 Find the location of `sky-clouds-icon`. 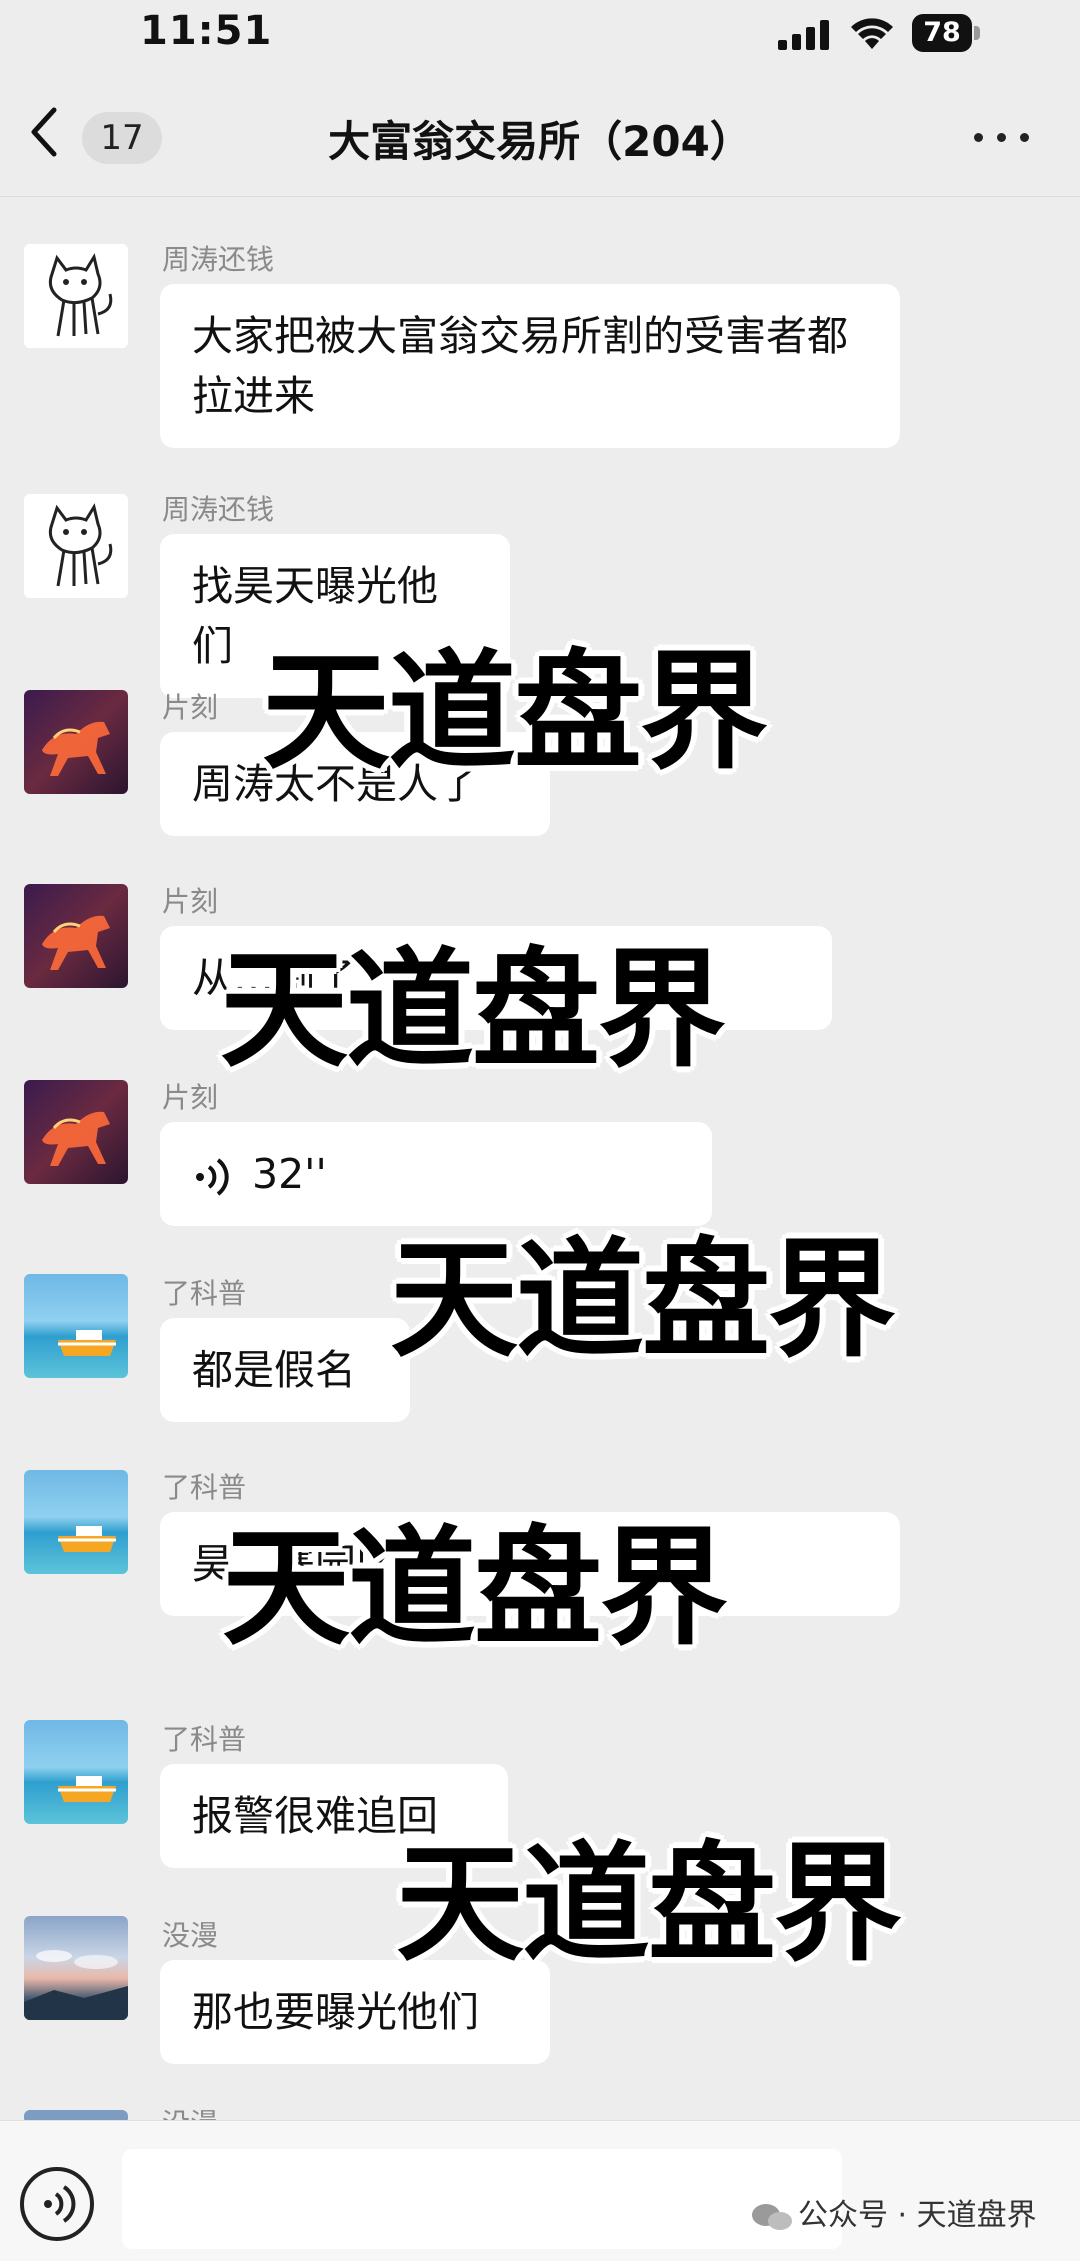

sky-clouds-icon is located at coordinates (76, 1985).